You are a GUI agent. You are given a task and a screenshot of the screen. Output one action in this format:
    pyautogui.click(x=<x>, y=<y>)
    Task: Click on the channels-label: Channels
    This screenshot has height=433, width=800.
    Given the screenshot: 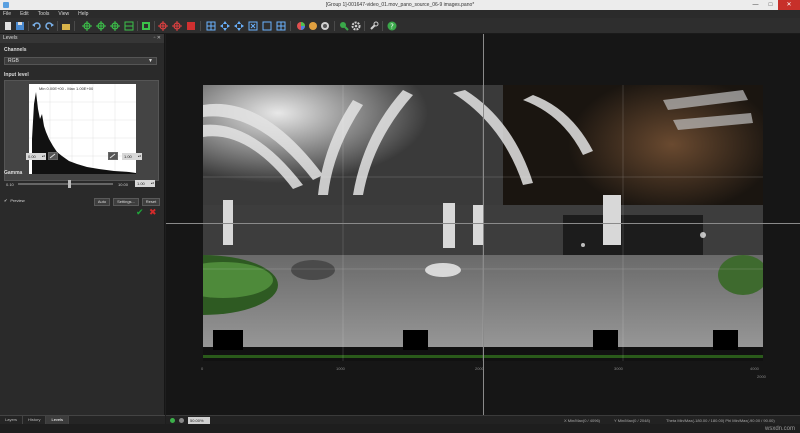 What is the action you would take?
    pyautogui.click(x=15, y=50)
    